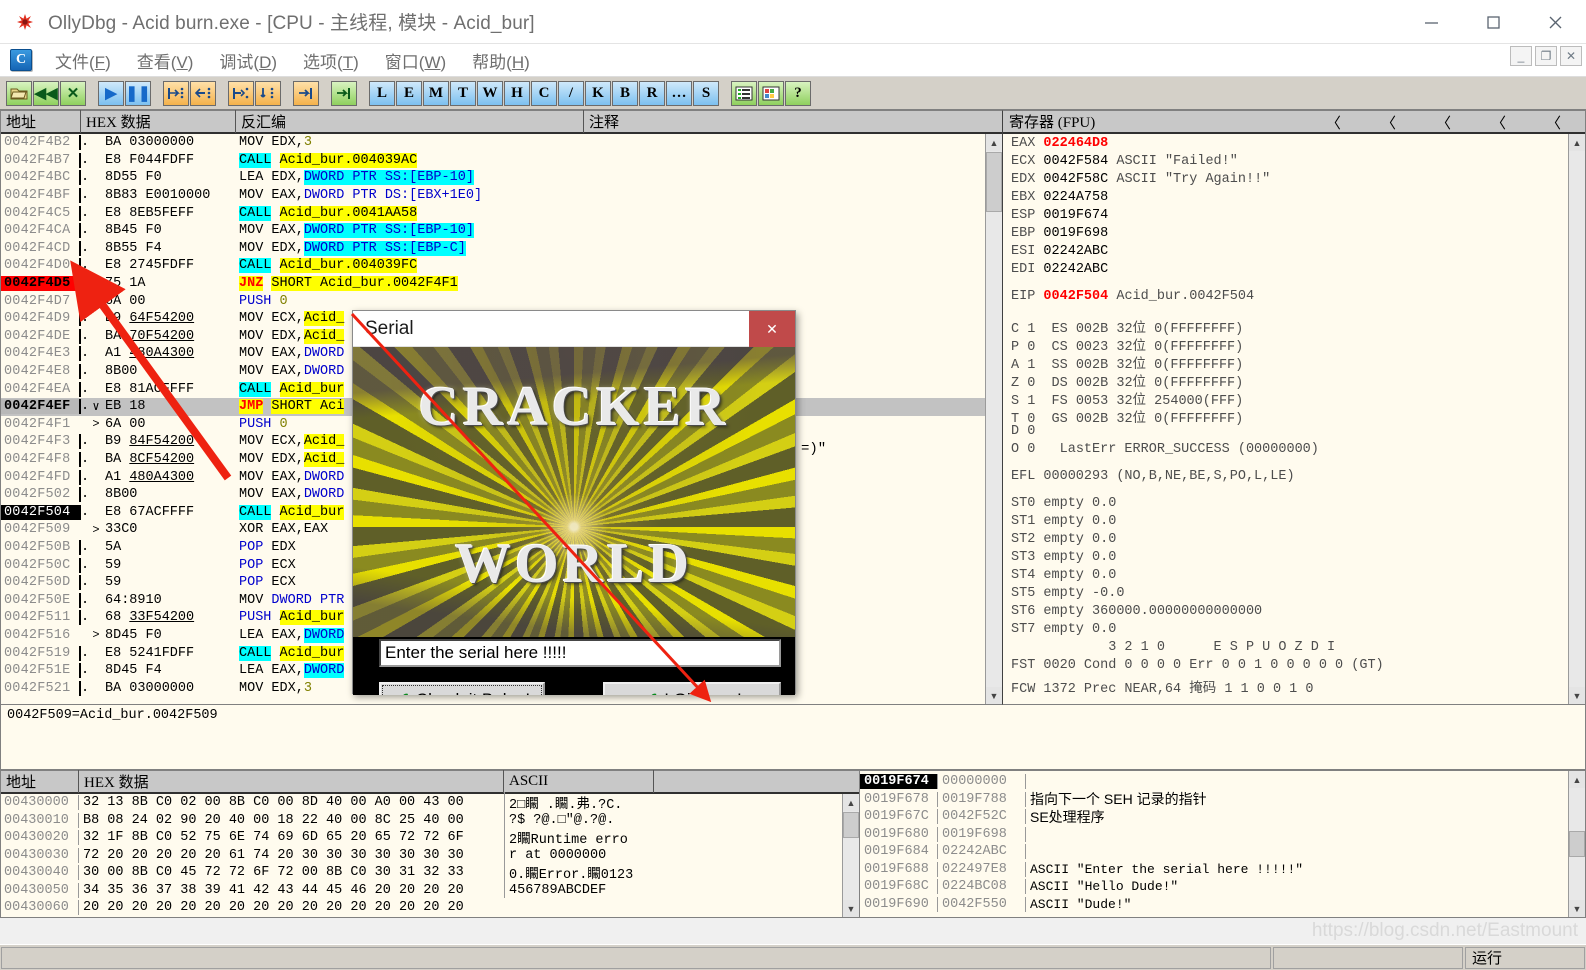 The image size is (1586, 970). Describe the element at coordinates (982, 817) in the screenshot. I see `stack-value: 0042F52C` at that location.